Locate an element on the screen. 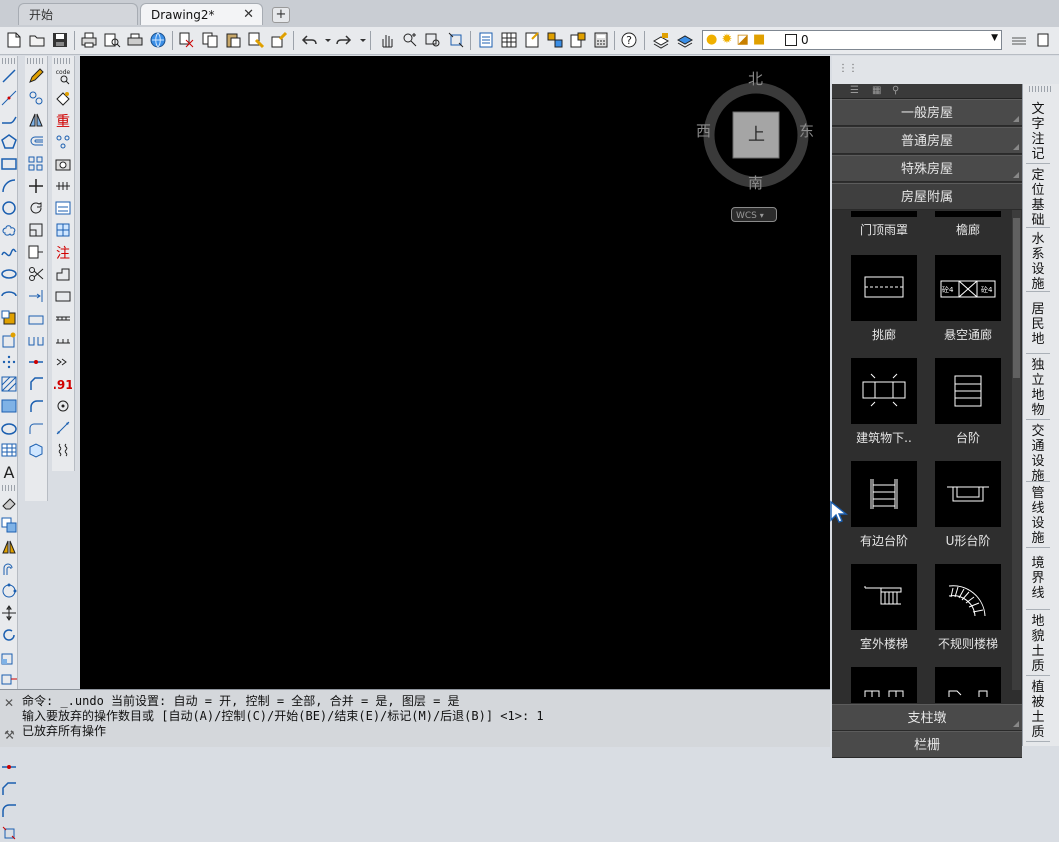 The width and height of the screenshot is (1059, 842). pin-icon: ⚲ is located at coordinates (895, 91).